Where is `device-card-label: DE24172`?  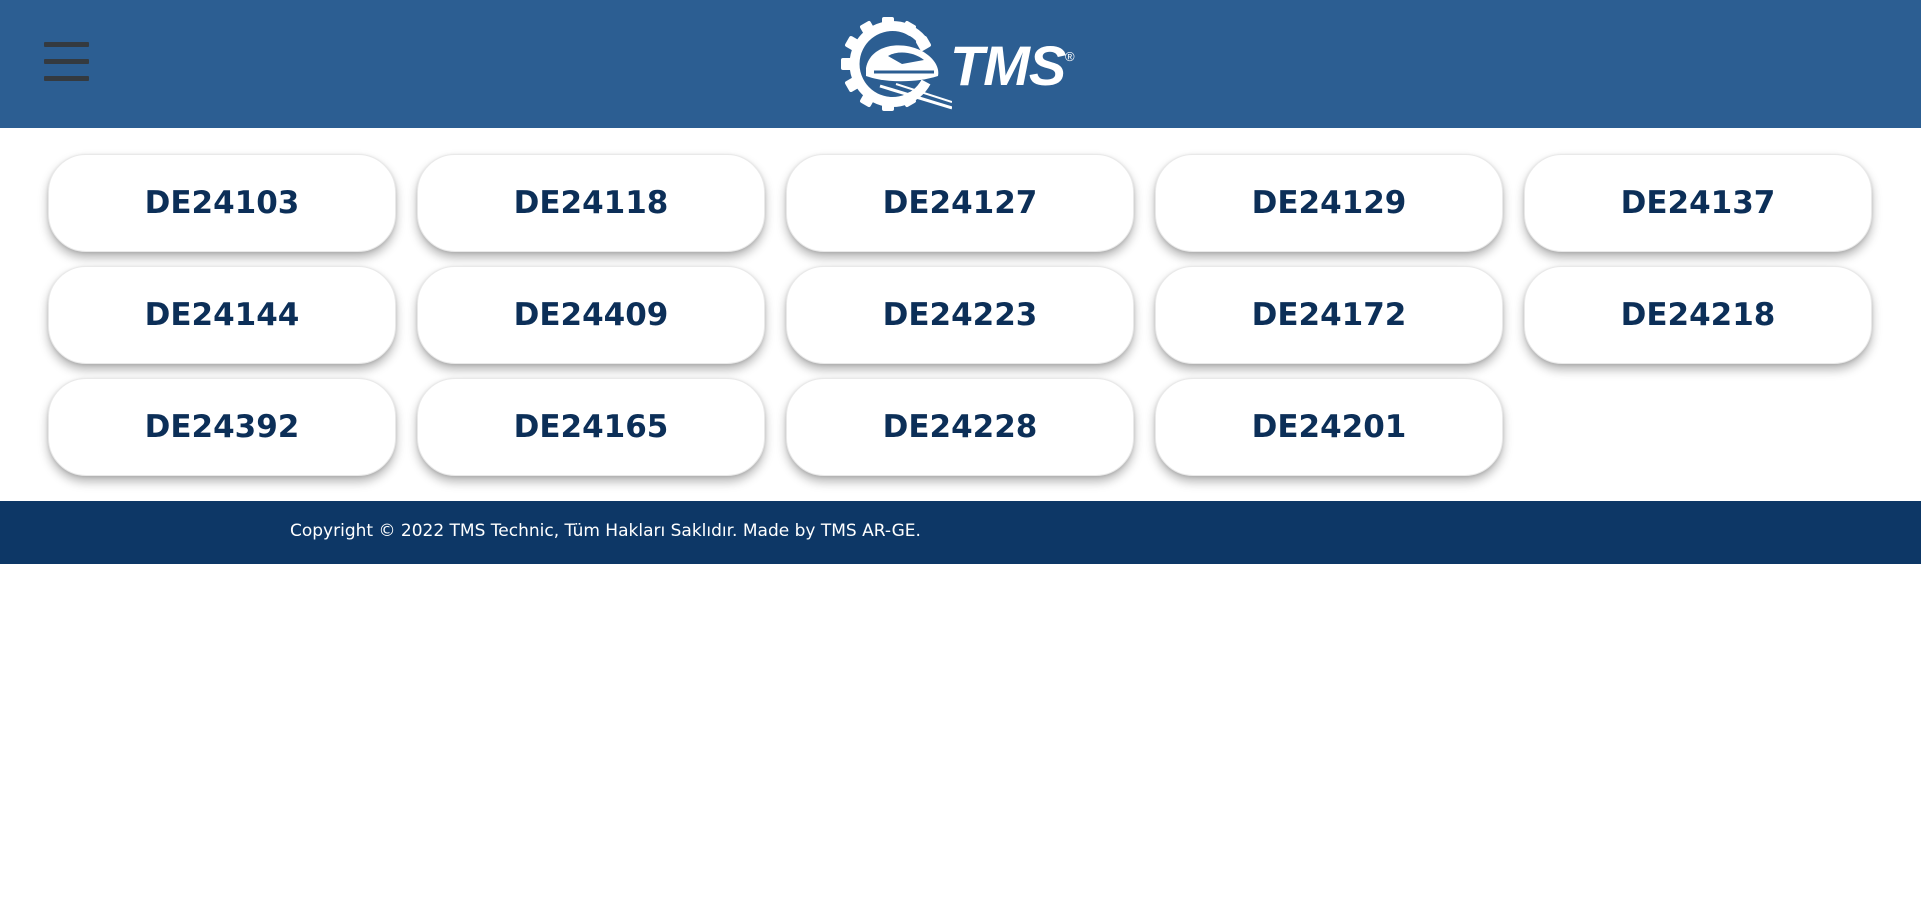
device-card-label: DE24172 is located at coordinates (1329, 315).